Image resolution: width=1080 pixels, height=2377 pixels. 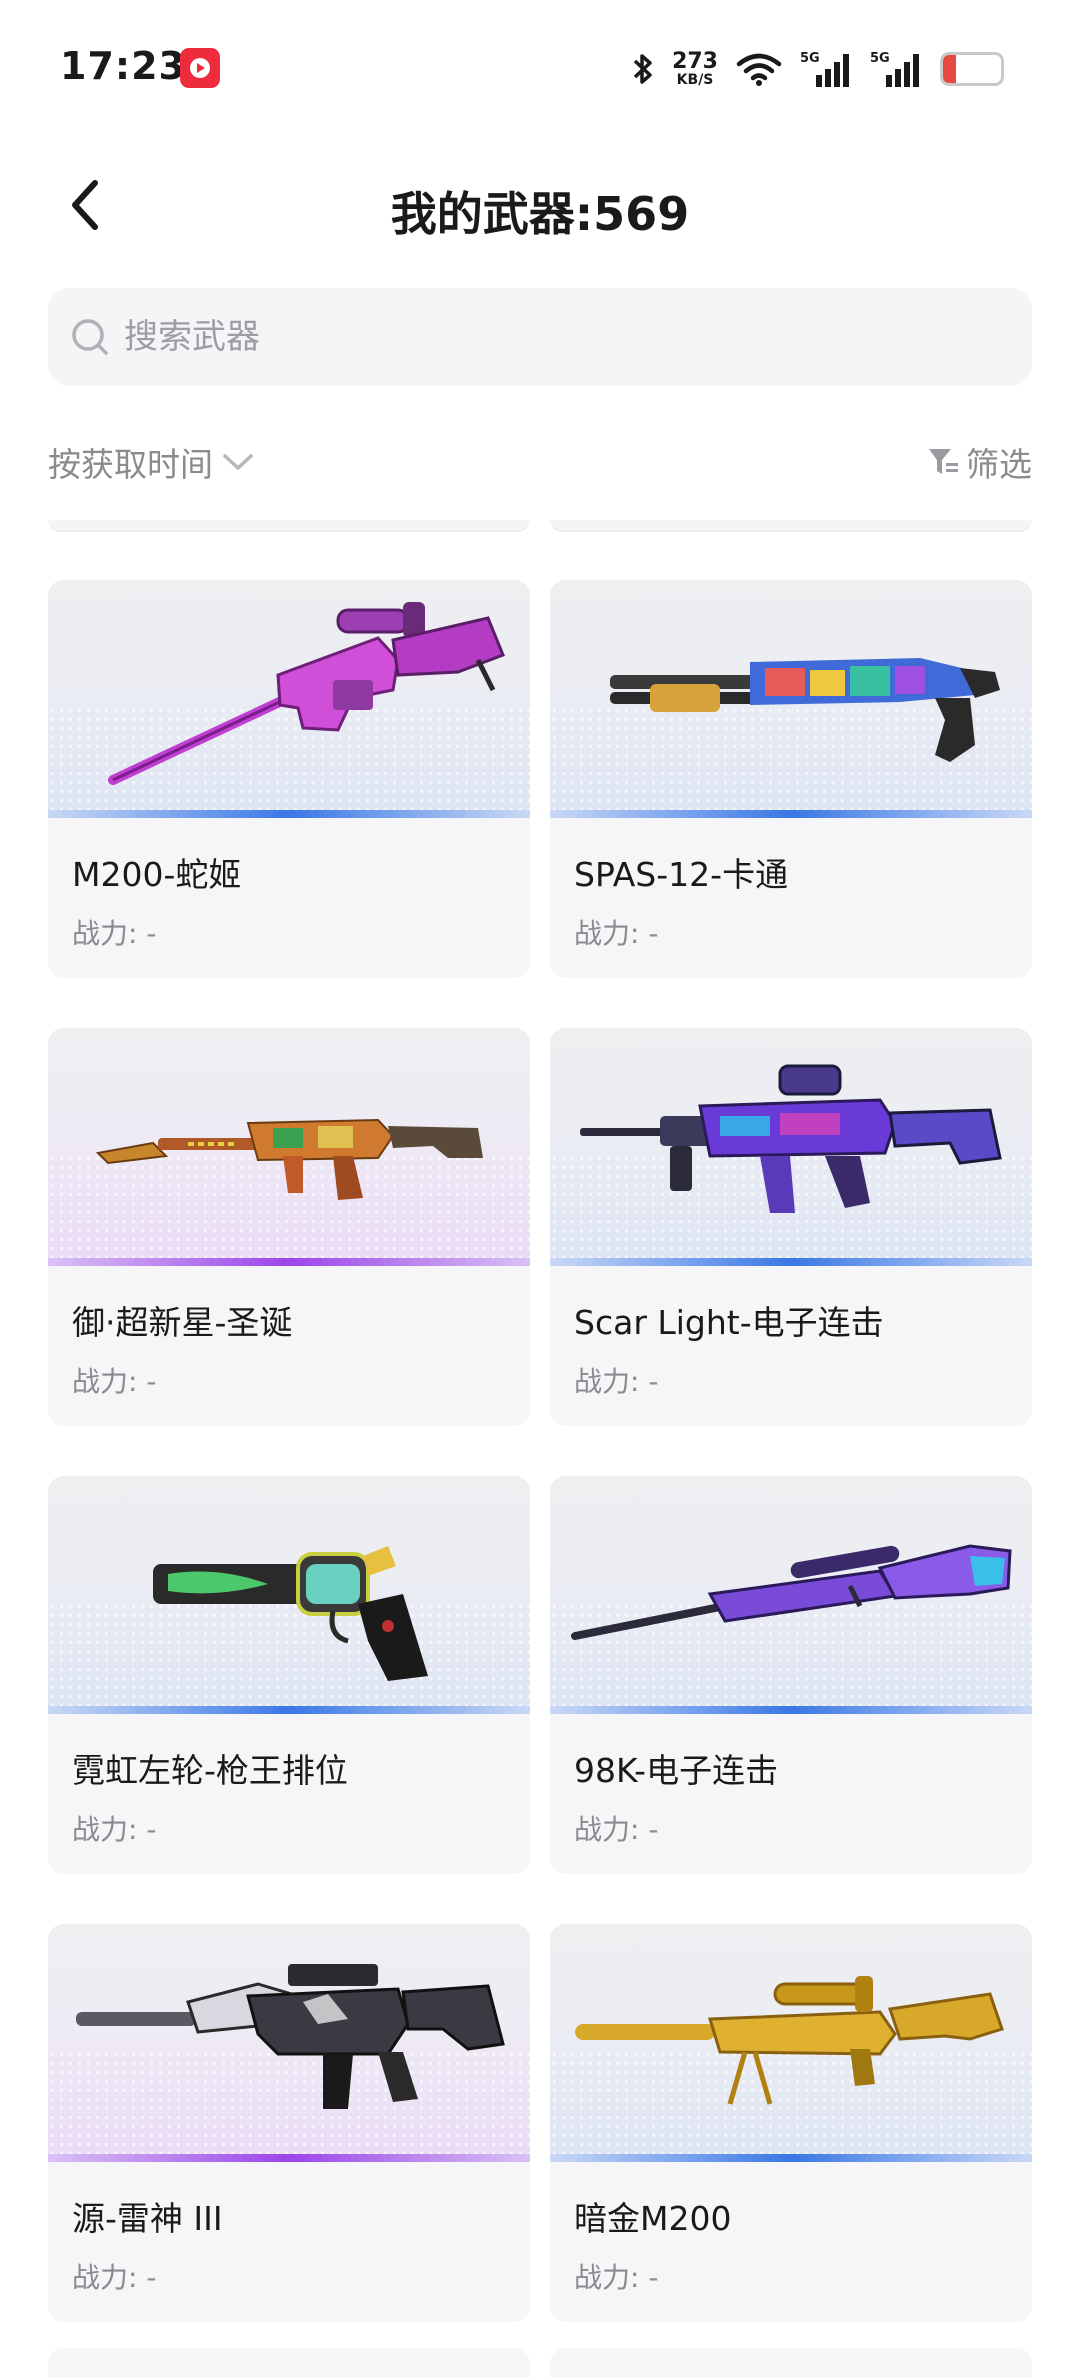 What do you see at coordinates (894, 69) in the screenshot?
I see `signal-5g-icon-2: 5G` at bounding box center [894, 69].